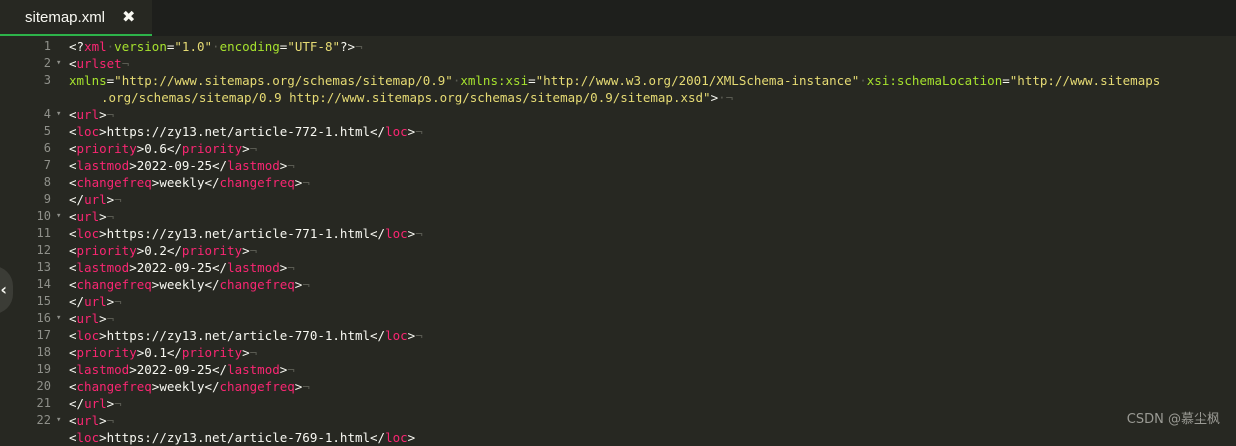  What do you see at coordinates (128, 16) in the screenshot?
I see `close-icon: ✖` at bounding box center [128, 16].